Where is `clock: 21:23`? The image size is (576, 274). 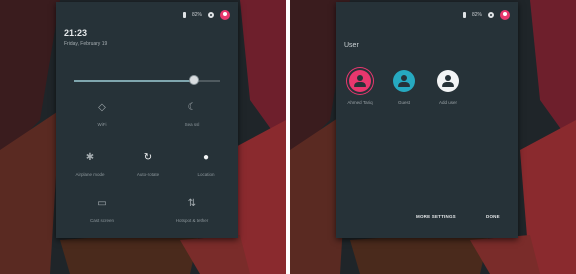
clock: 21:23 is located at coordinates (76, 33).